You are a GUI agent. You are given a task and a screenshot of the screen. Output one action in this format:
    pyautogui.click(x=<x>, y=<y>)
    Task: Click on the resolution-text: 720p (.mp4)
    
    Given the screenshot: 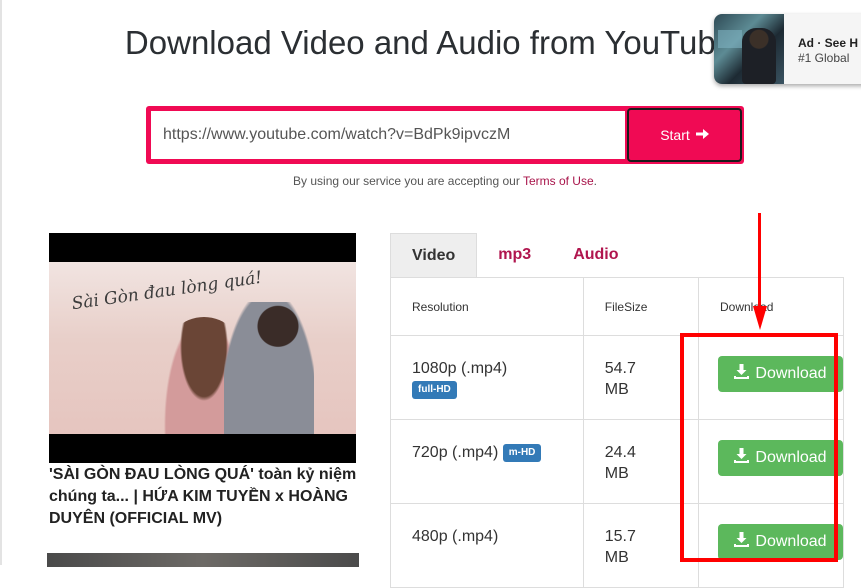 What is the action you would take?
    pyautogui.click(x=455, y=452)
    